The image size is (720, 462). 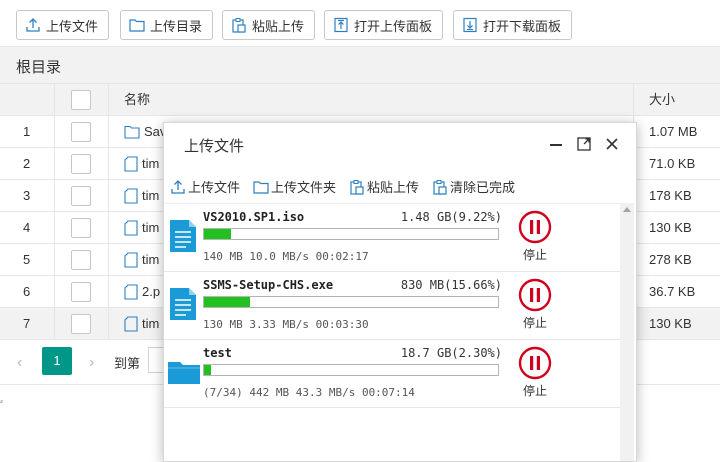 What do you see at coordinates (27, 259) in the screenshot?
I see `row-index: 5` at bounding box center [27, 259].